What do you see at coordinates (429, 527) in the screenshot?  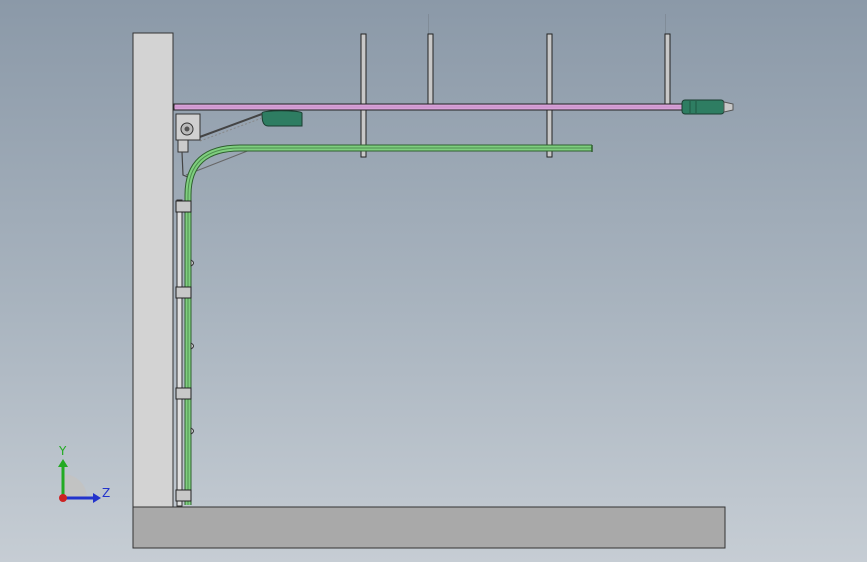 I see `floor-slab` at bounding box center [429, 527].